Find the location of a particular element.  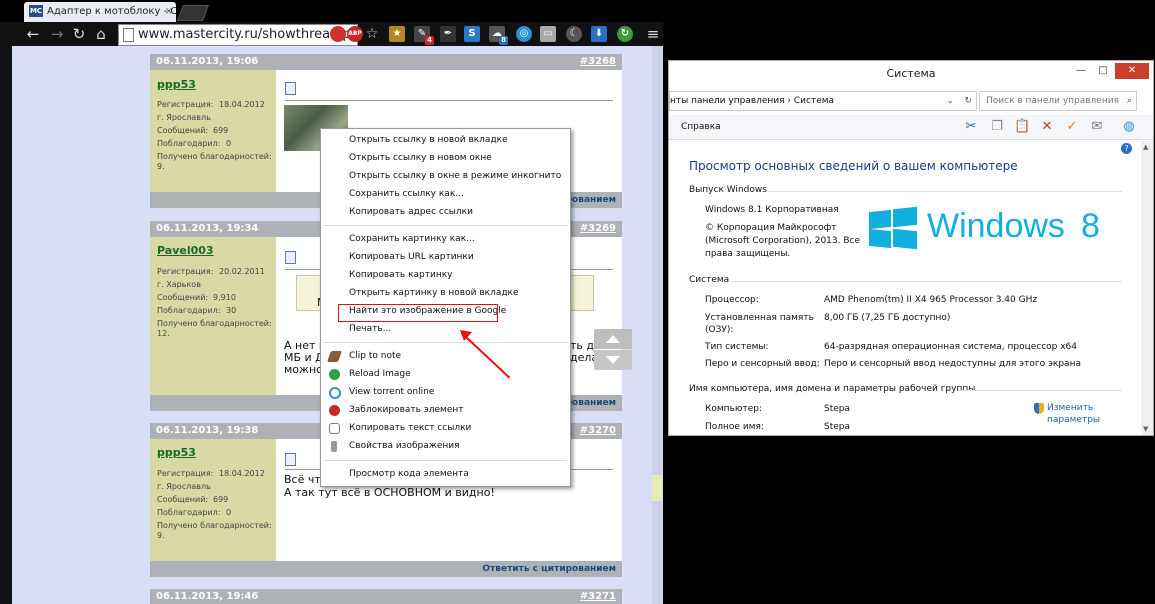

chevron-down-icon: ⌄ is located at coordinates (950, 101).